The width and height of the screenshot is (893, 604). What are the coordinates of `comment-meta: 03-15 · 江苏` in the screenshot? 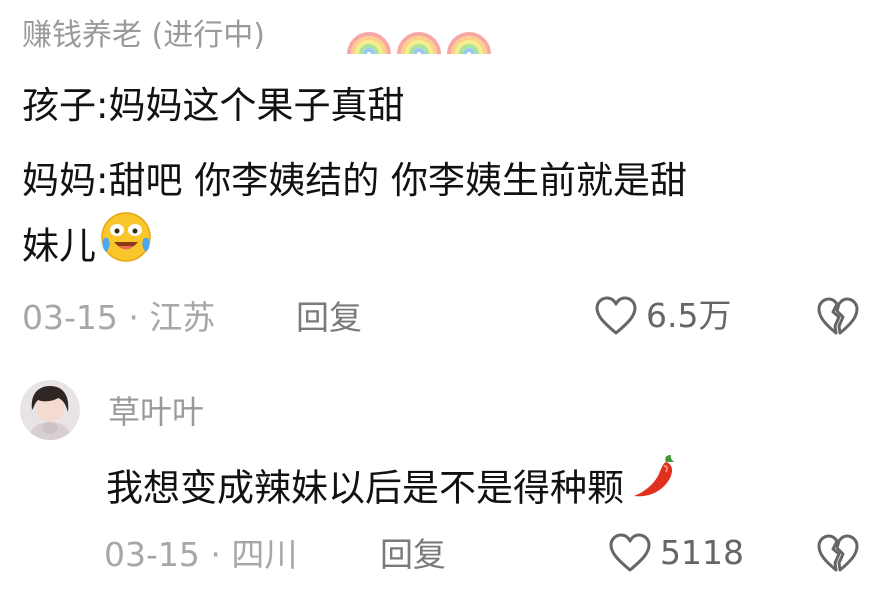 It's located at (118, 318).